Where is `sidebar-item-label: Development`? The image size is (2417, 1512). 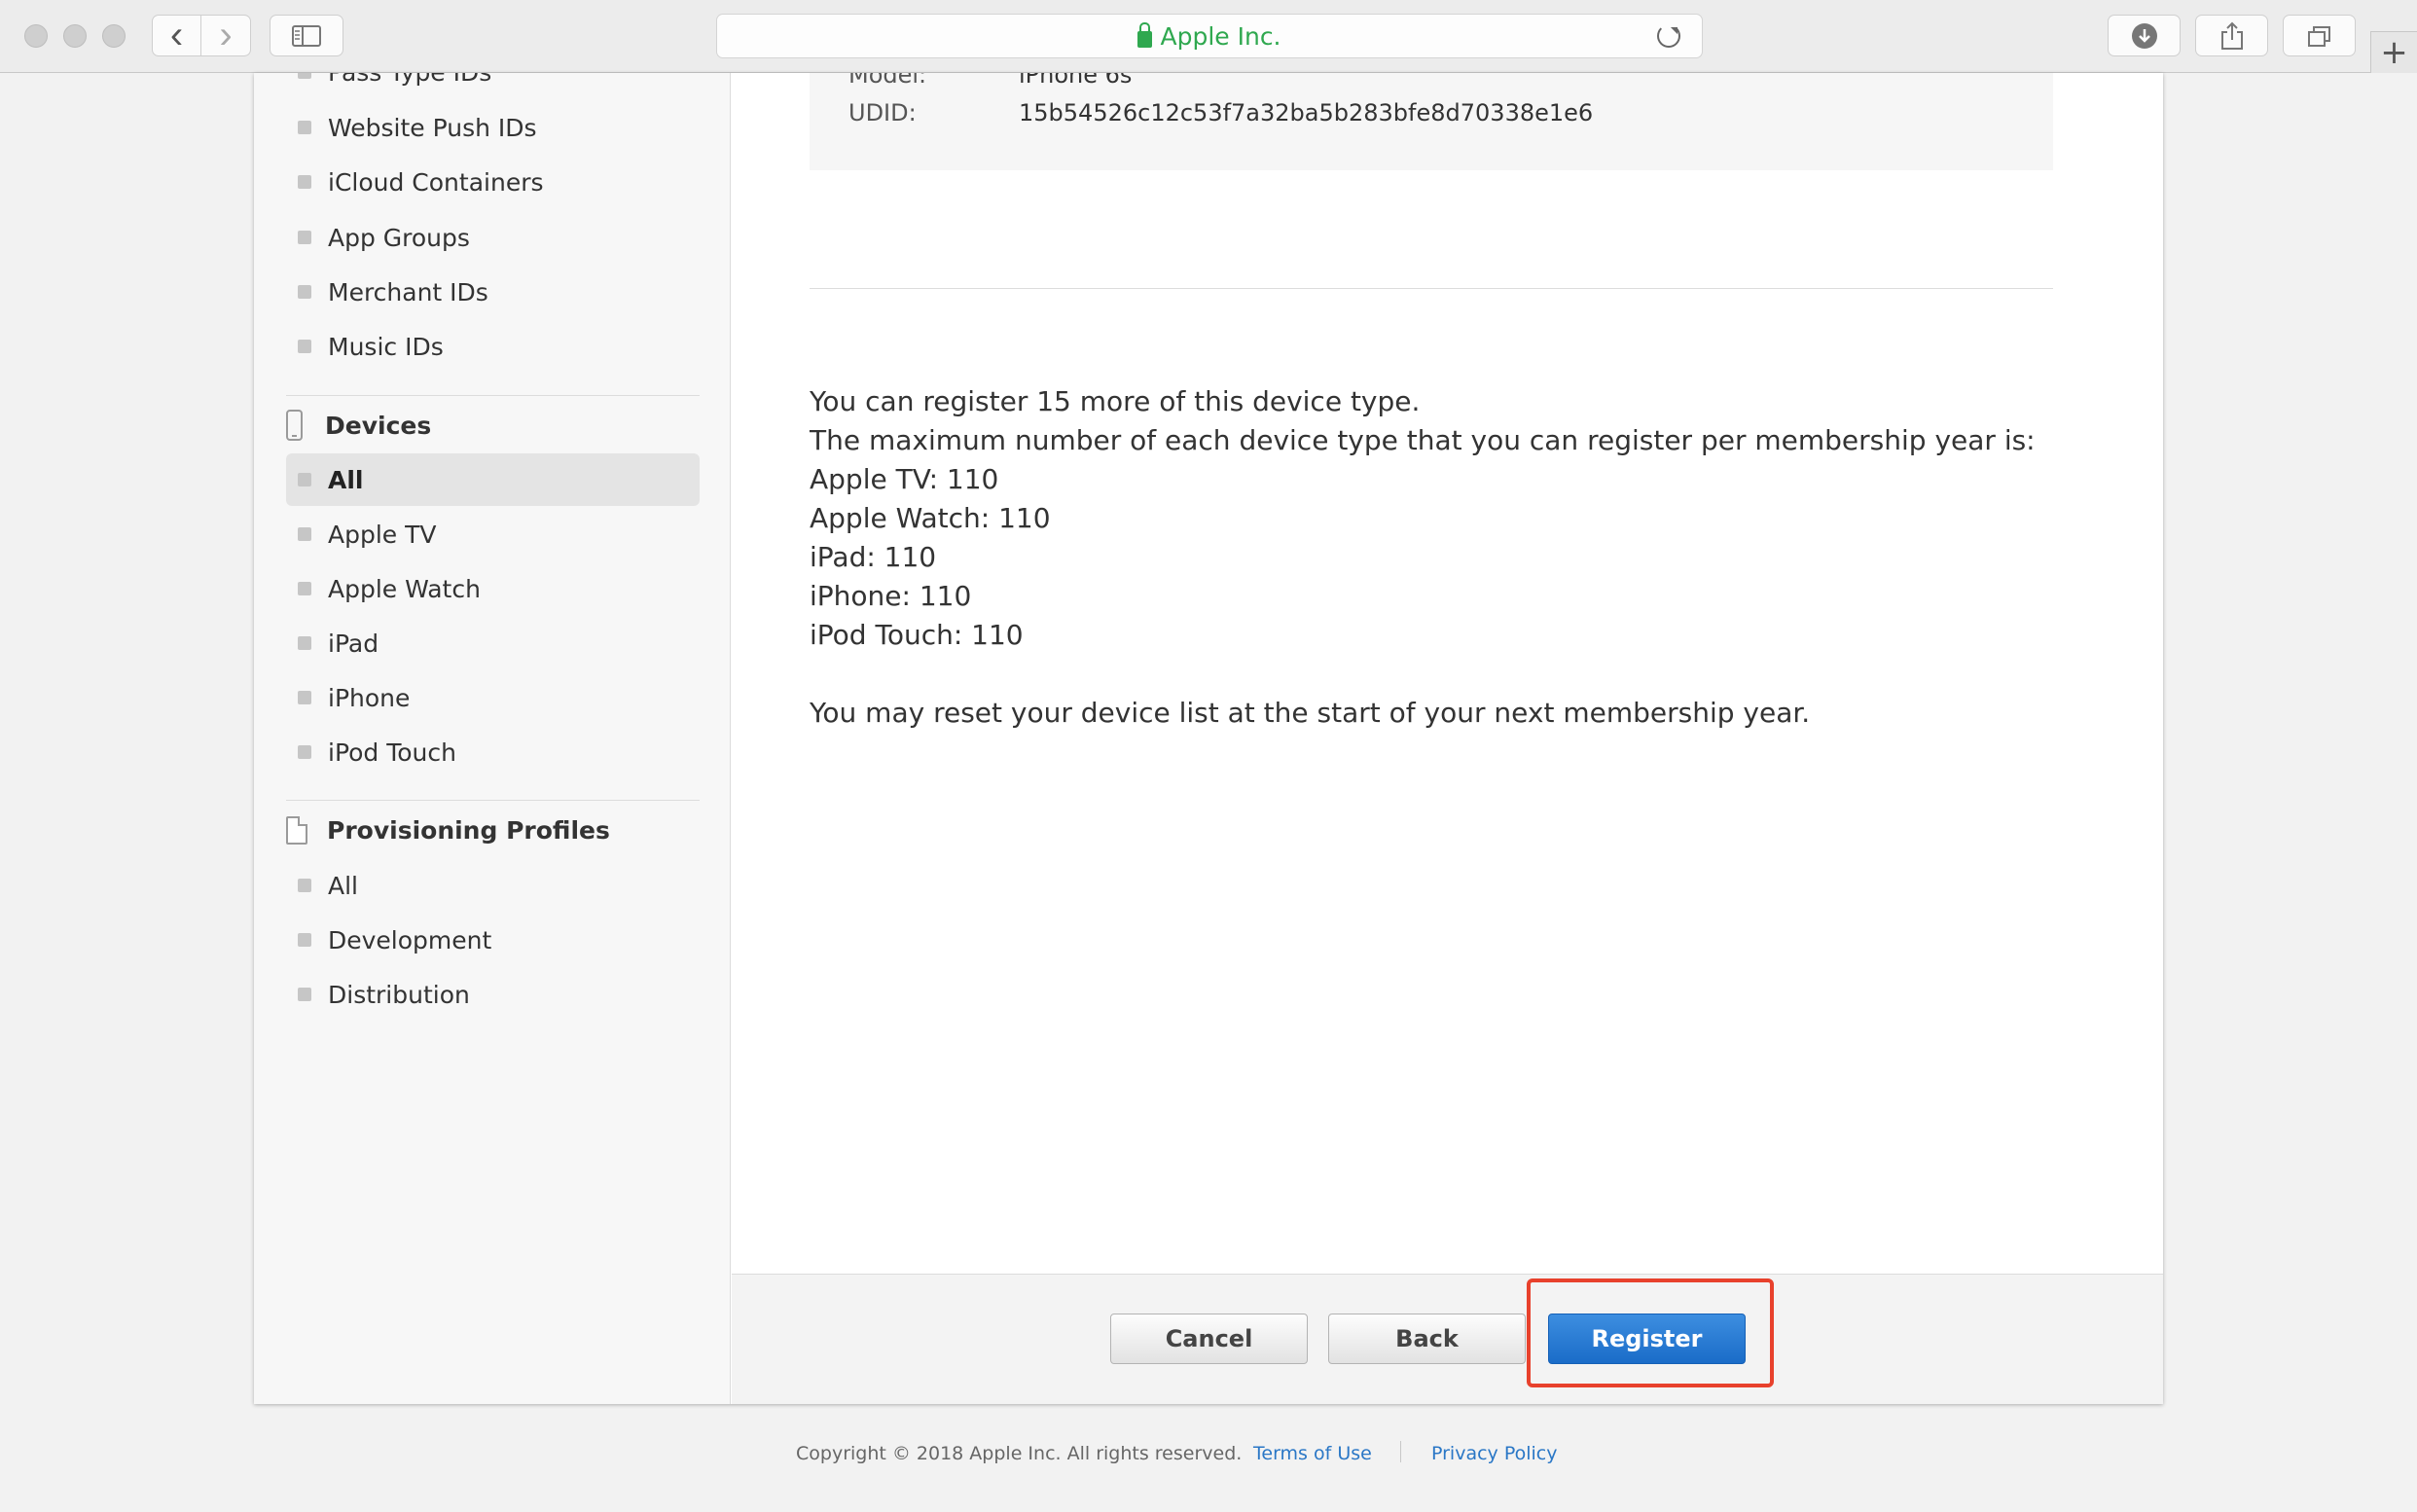
sidebar-item-label: Development is located at coordinates (410, 939).